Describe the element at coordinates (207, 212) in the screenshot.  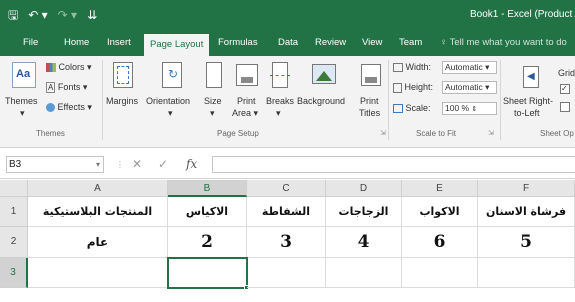
I see `cell-b1: الاكياس` at that location.